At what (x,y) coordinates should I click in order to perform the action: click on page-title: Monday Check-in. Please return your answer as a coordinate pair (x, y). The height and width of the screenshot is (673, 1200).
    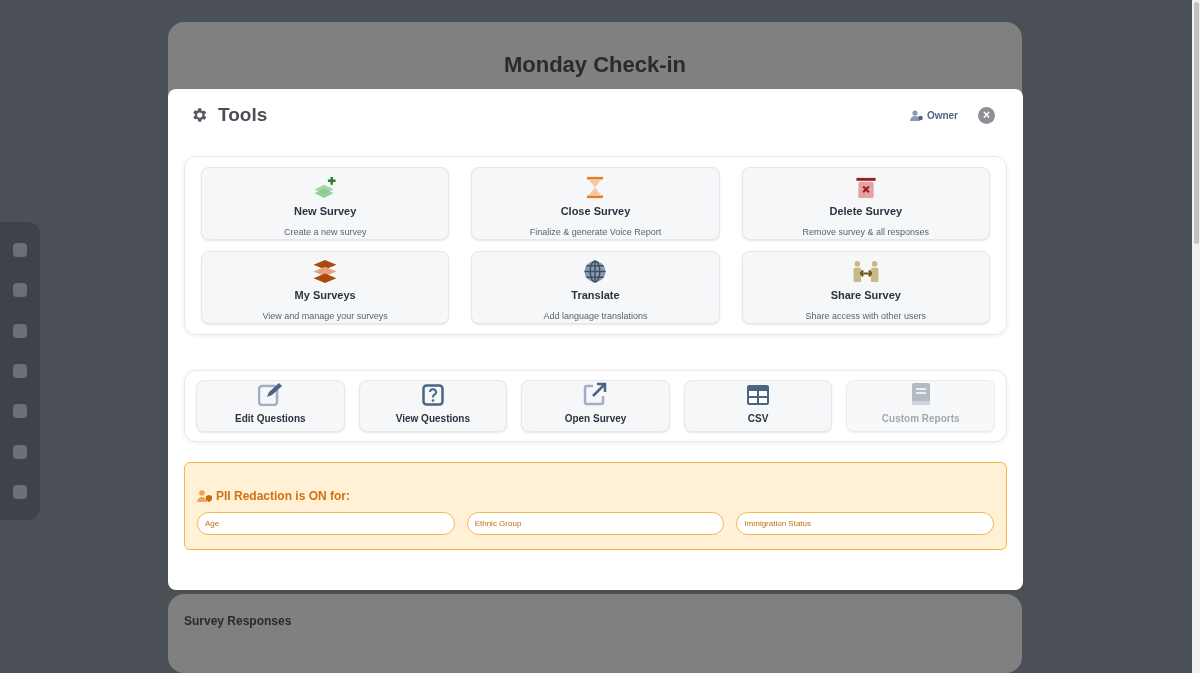
    Looking at the image, I should click on (595, 65).